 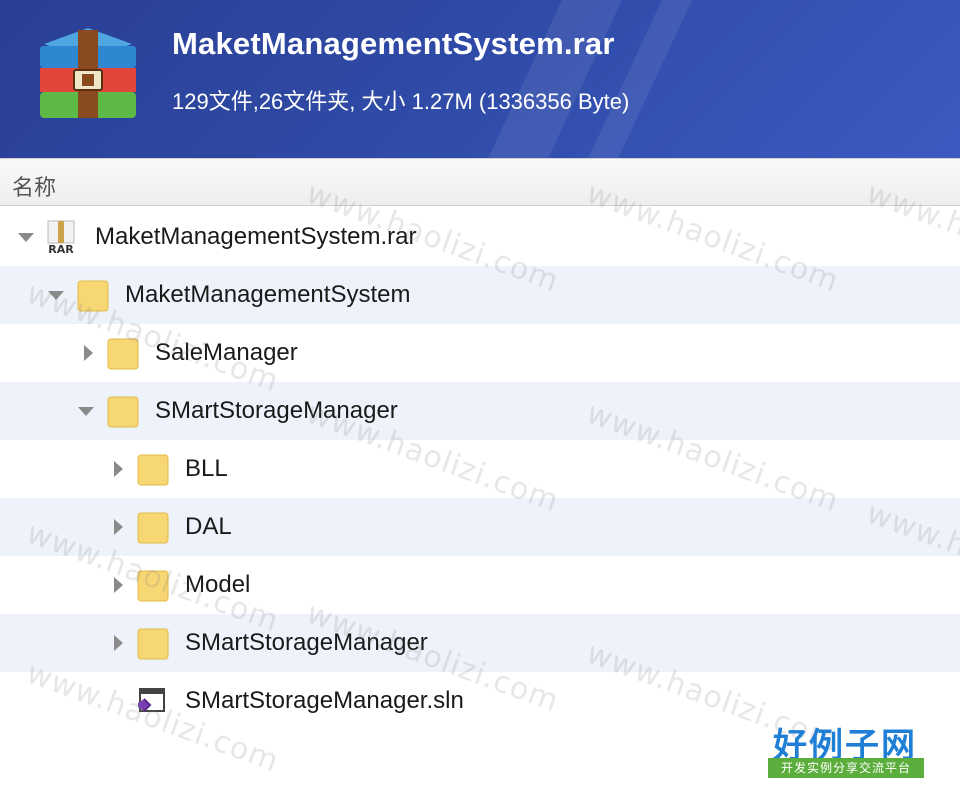 I want to click on rar-archive-icon: RAR, so click(x=61, y=237).